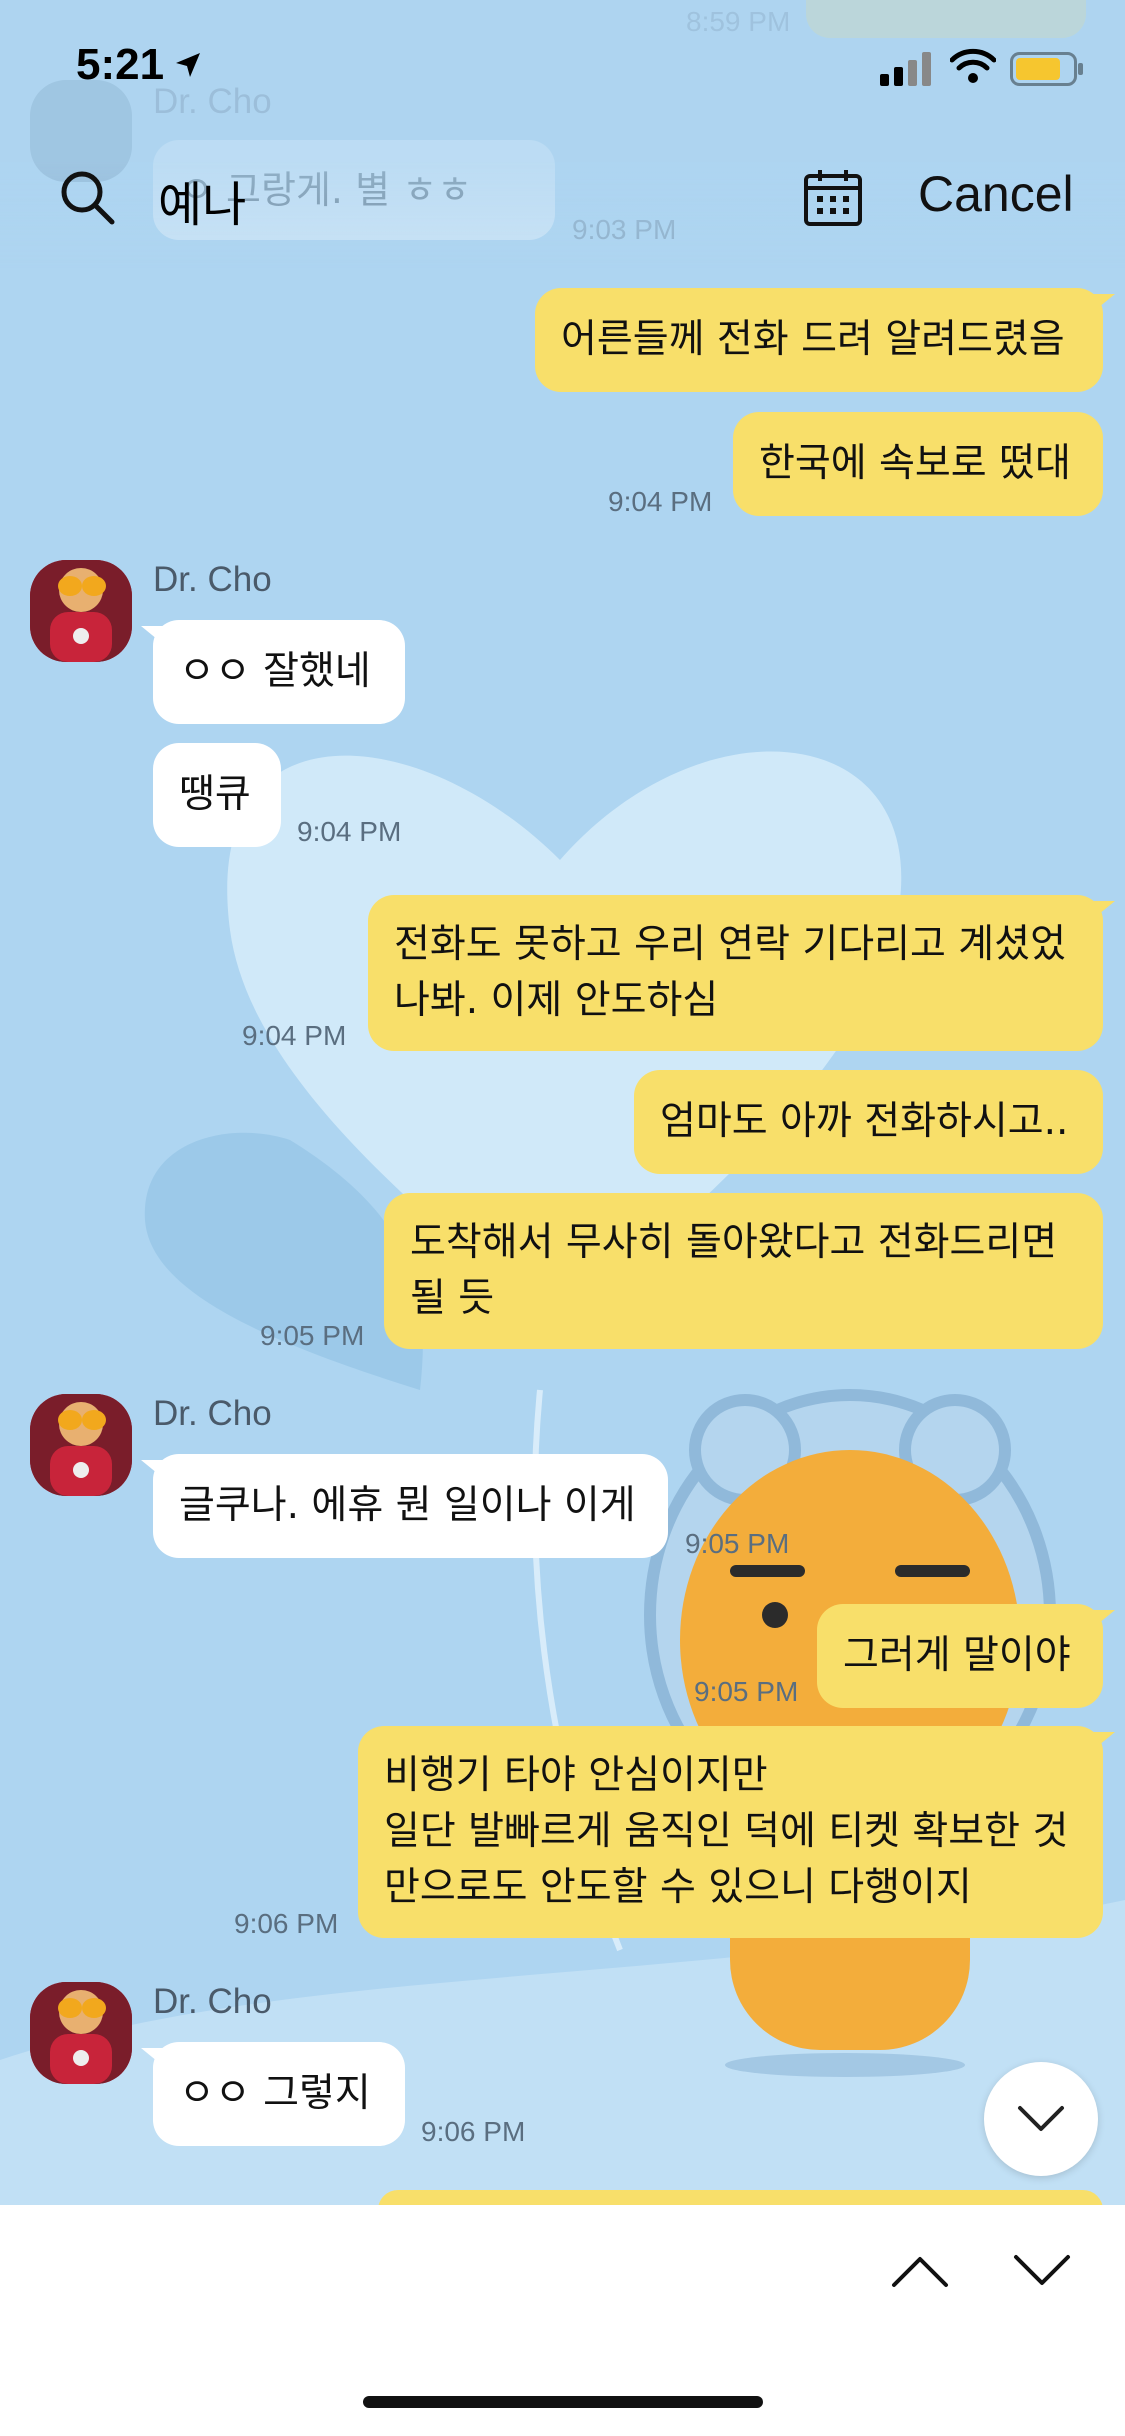  Describe the element at coordinates (273, 672) in the screenshot. I see `their-message: ㅇㅇ 잘했네` at that location.